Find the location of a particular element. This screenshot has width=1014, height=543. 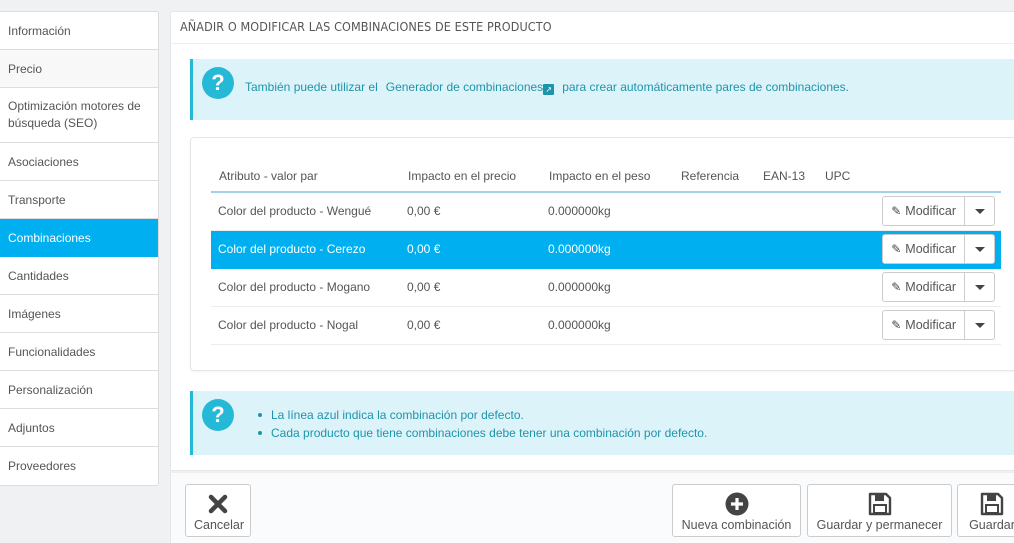

cell-attribute: Color del producto - Mogano is located at coordinates (305, 287).